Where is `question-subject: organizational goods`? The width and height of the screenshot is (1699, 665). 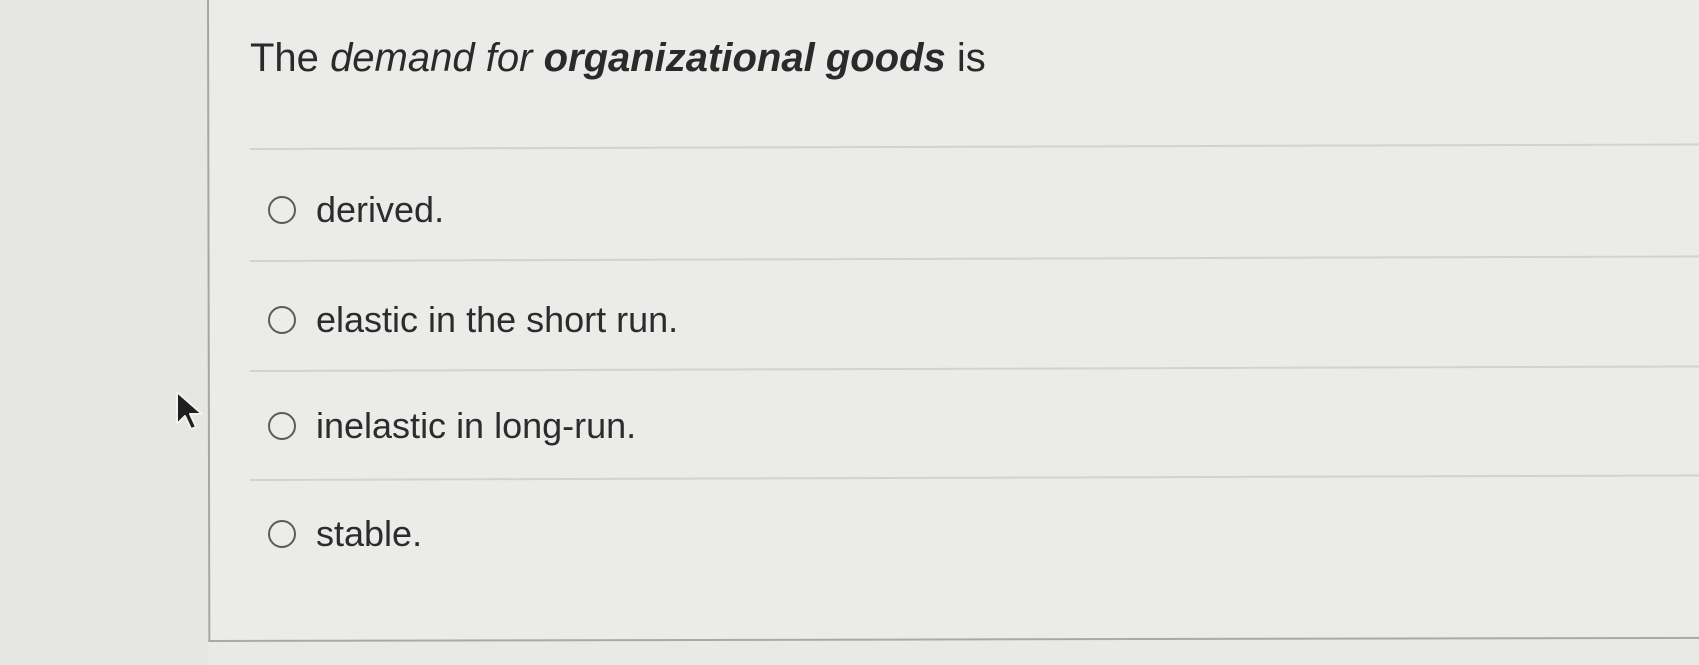
question-subject: organizational goods is located at coordinates (744, 58).